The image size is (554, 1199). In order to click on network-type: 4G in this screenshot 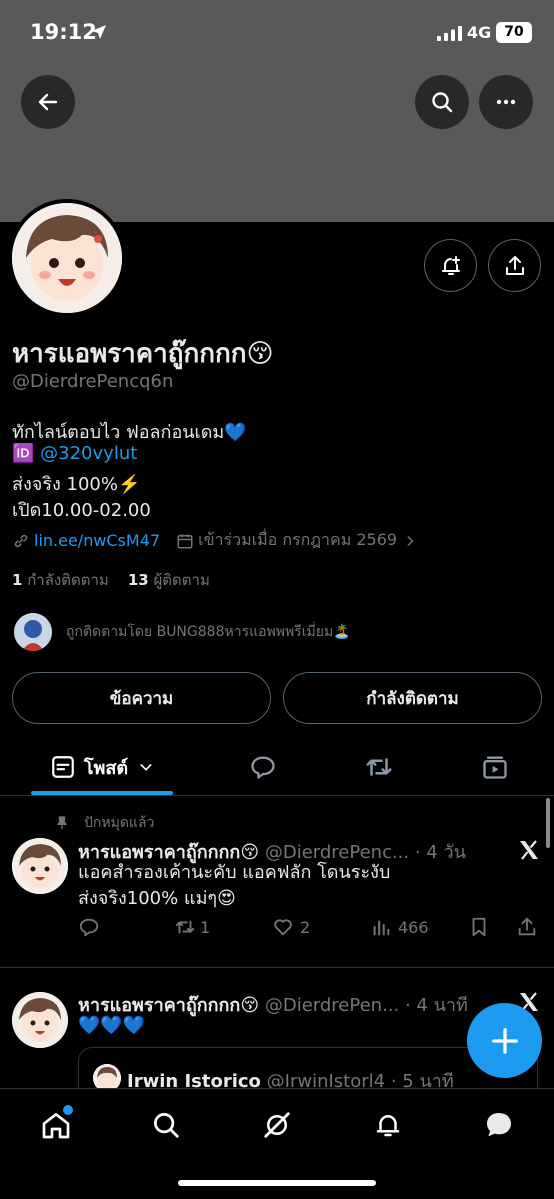, I will do `click(479, 32)`.